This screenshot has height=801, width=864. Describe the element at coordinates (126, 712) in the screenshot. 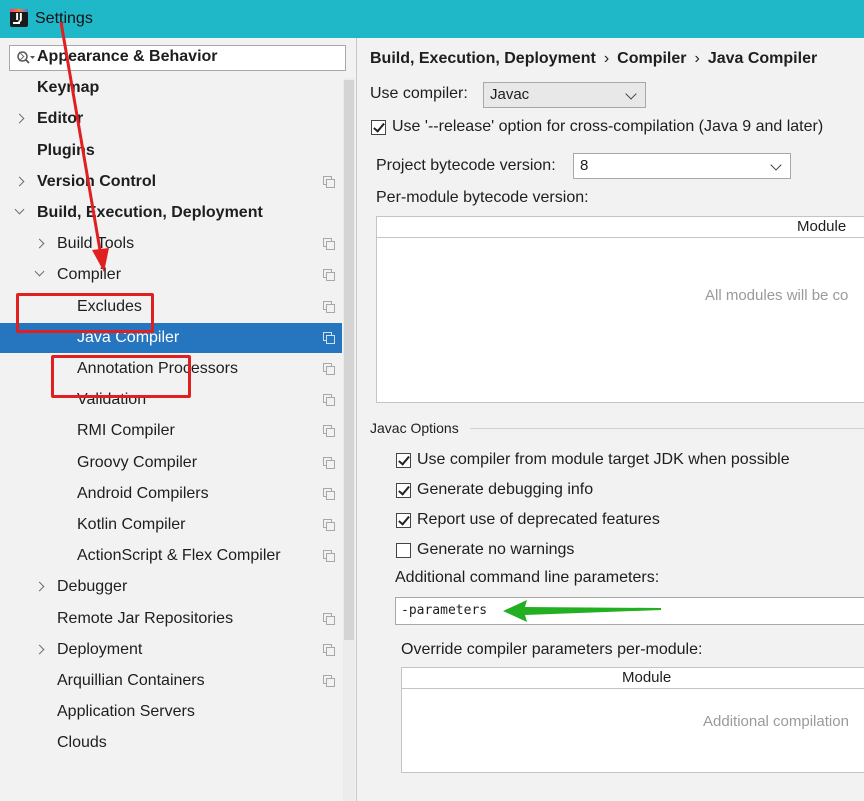

I see `sidebar-item-label: Application Servers` at that location.